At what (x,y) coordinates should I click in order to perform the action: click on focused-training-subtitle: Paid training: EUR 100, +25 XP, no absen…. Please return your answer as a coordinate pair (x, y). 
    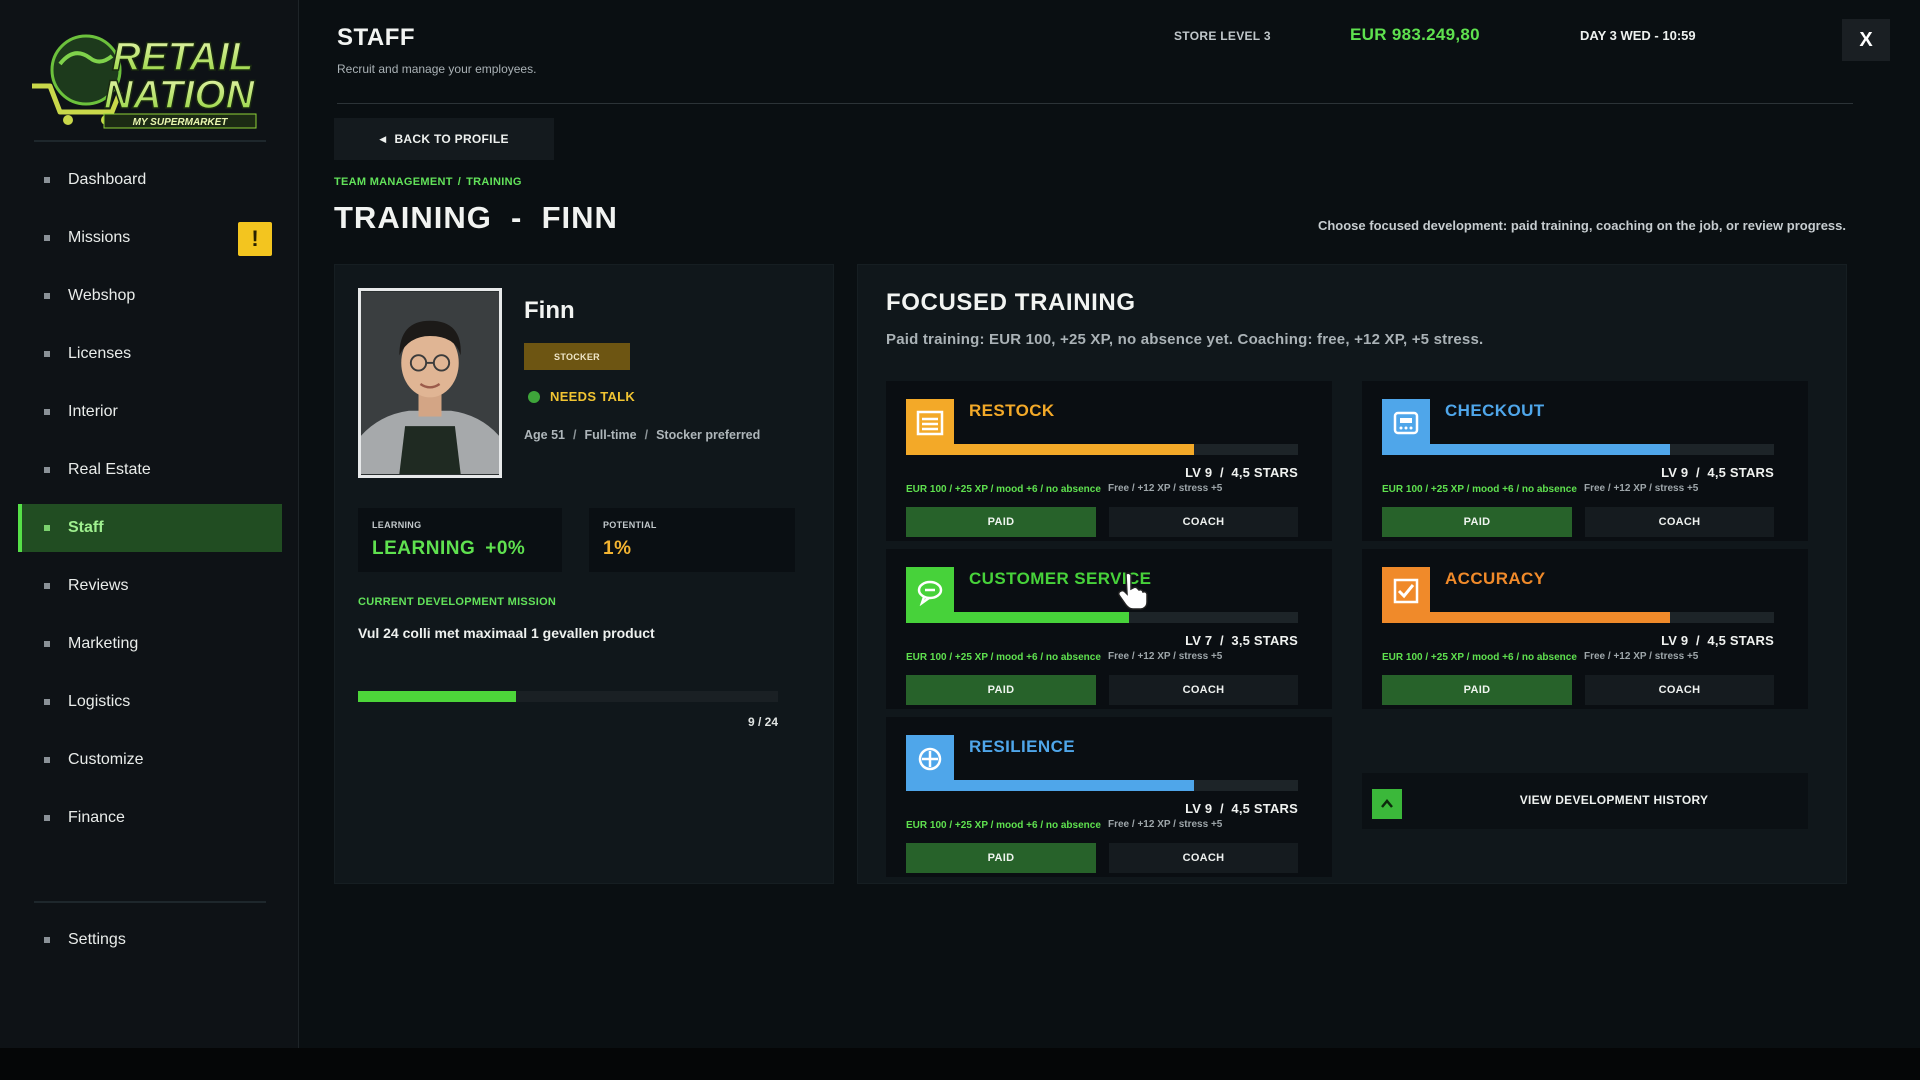
    Looking at the image, I should click on (1185, 339).